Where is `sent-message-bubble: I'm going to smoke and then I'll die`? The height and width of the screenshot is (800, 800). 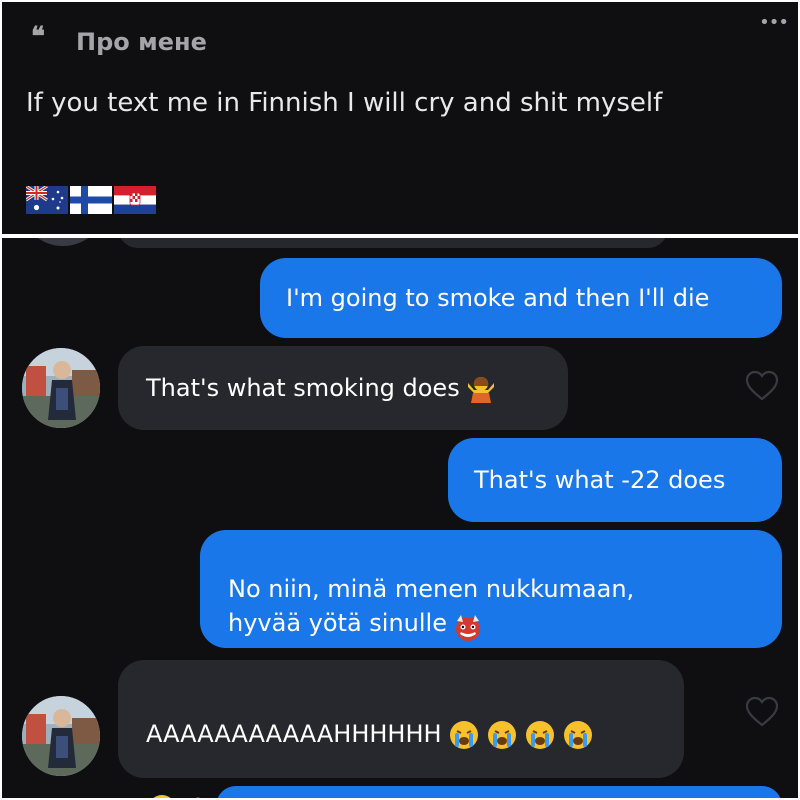
sent-message-bubble: I'm going to smoke and then I'll die is located at coordinates (521, 298).